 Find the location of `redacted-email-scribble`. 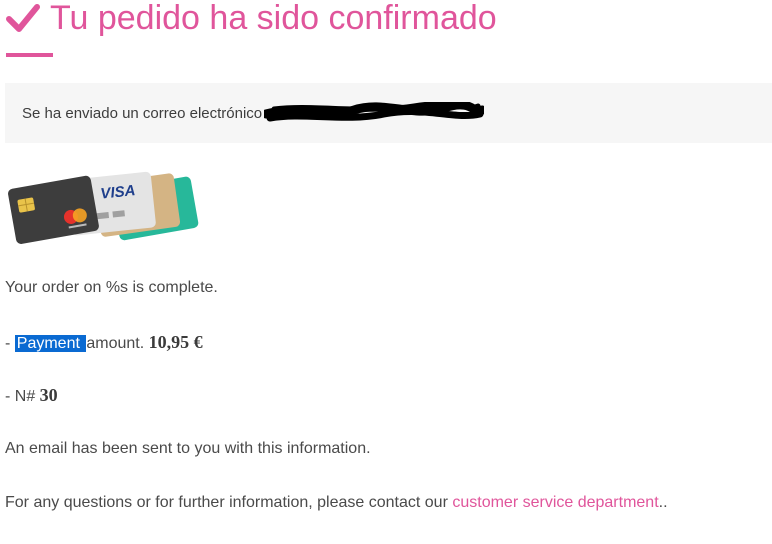

redacted-email-scribble is located at coordinates (374, 112).